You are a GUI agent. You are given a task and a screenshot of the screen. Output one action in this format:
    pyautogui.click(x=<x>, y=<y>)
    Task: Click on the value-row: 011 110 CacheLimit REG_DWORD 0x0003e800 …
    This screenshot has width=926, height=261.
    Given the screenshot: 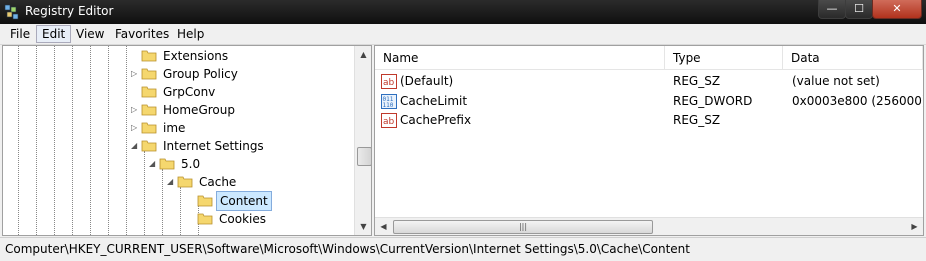 What is the action you would take?
    pyautogui.click(x=649, y=101)
    